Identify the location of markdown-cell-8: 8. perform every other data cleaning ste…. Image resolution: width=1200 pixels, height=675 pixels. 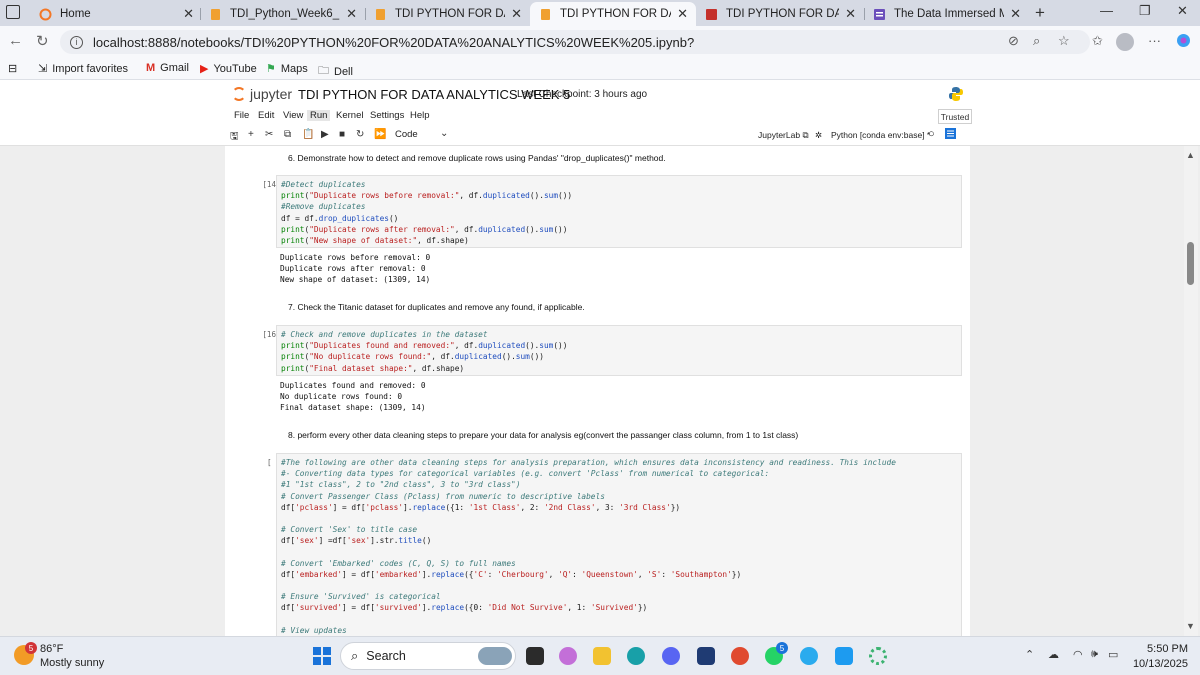
(543, 435).